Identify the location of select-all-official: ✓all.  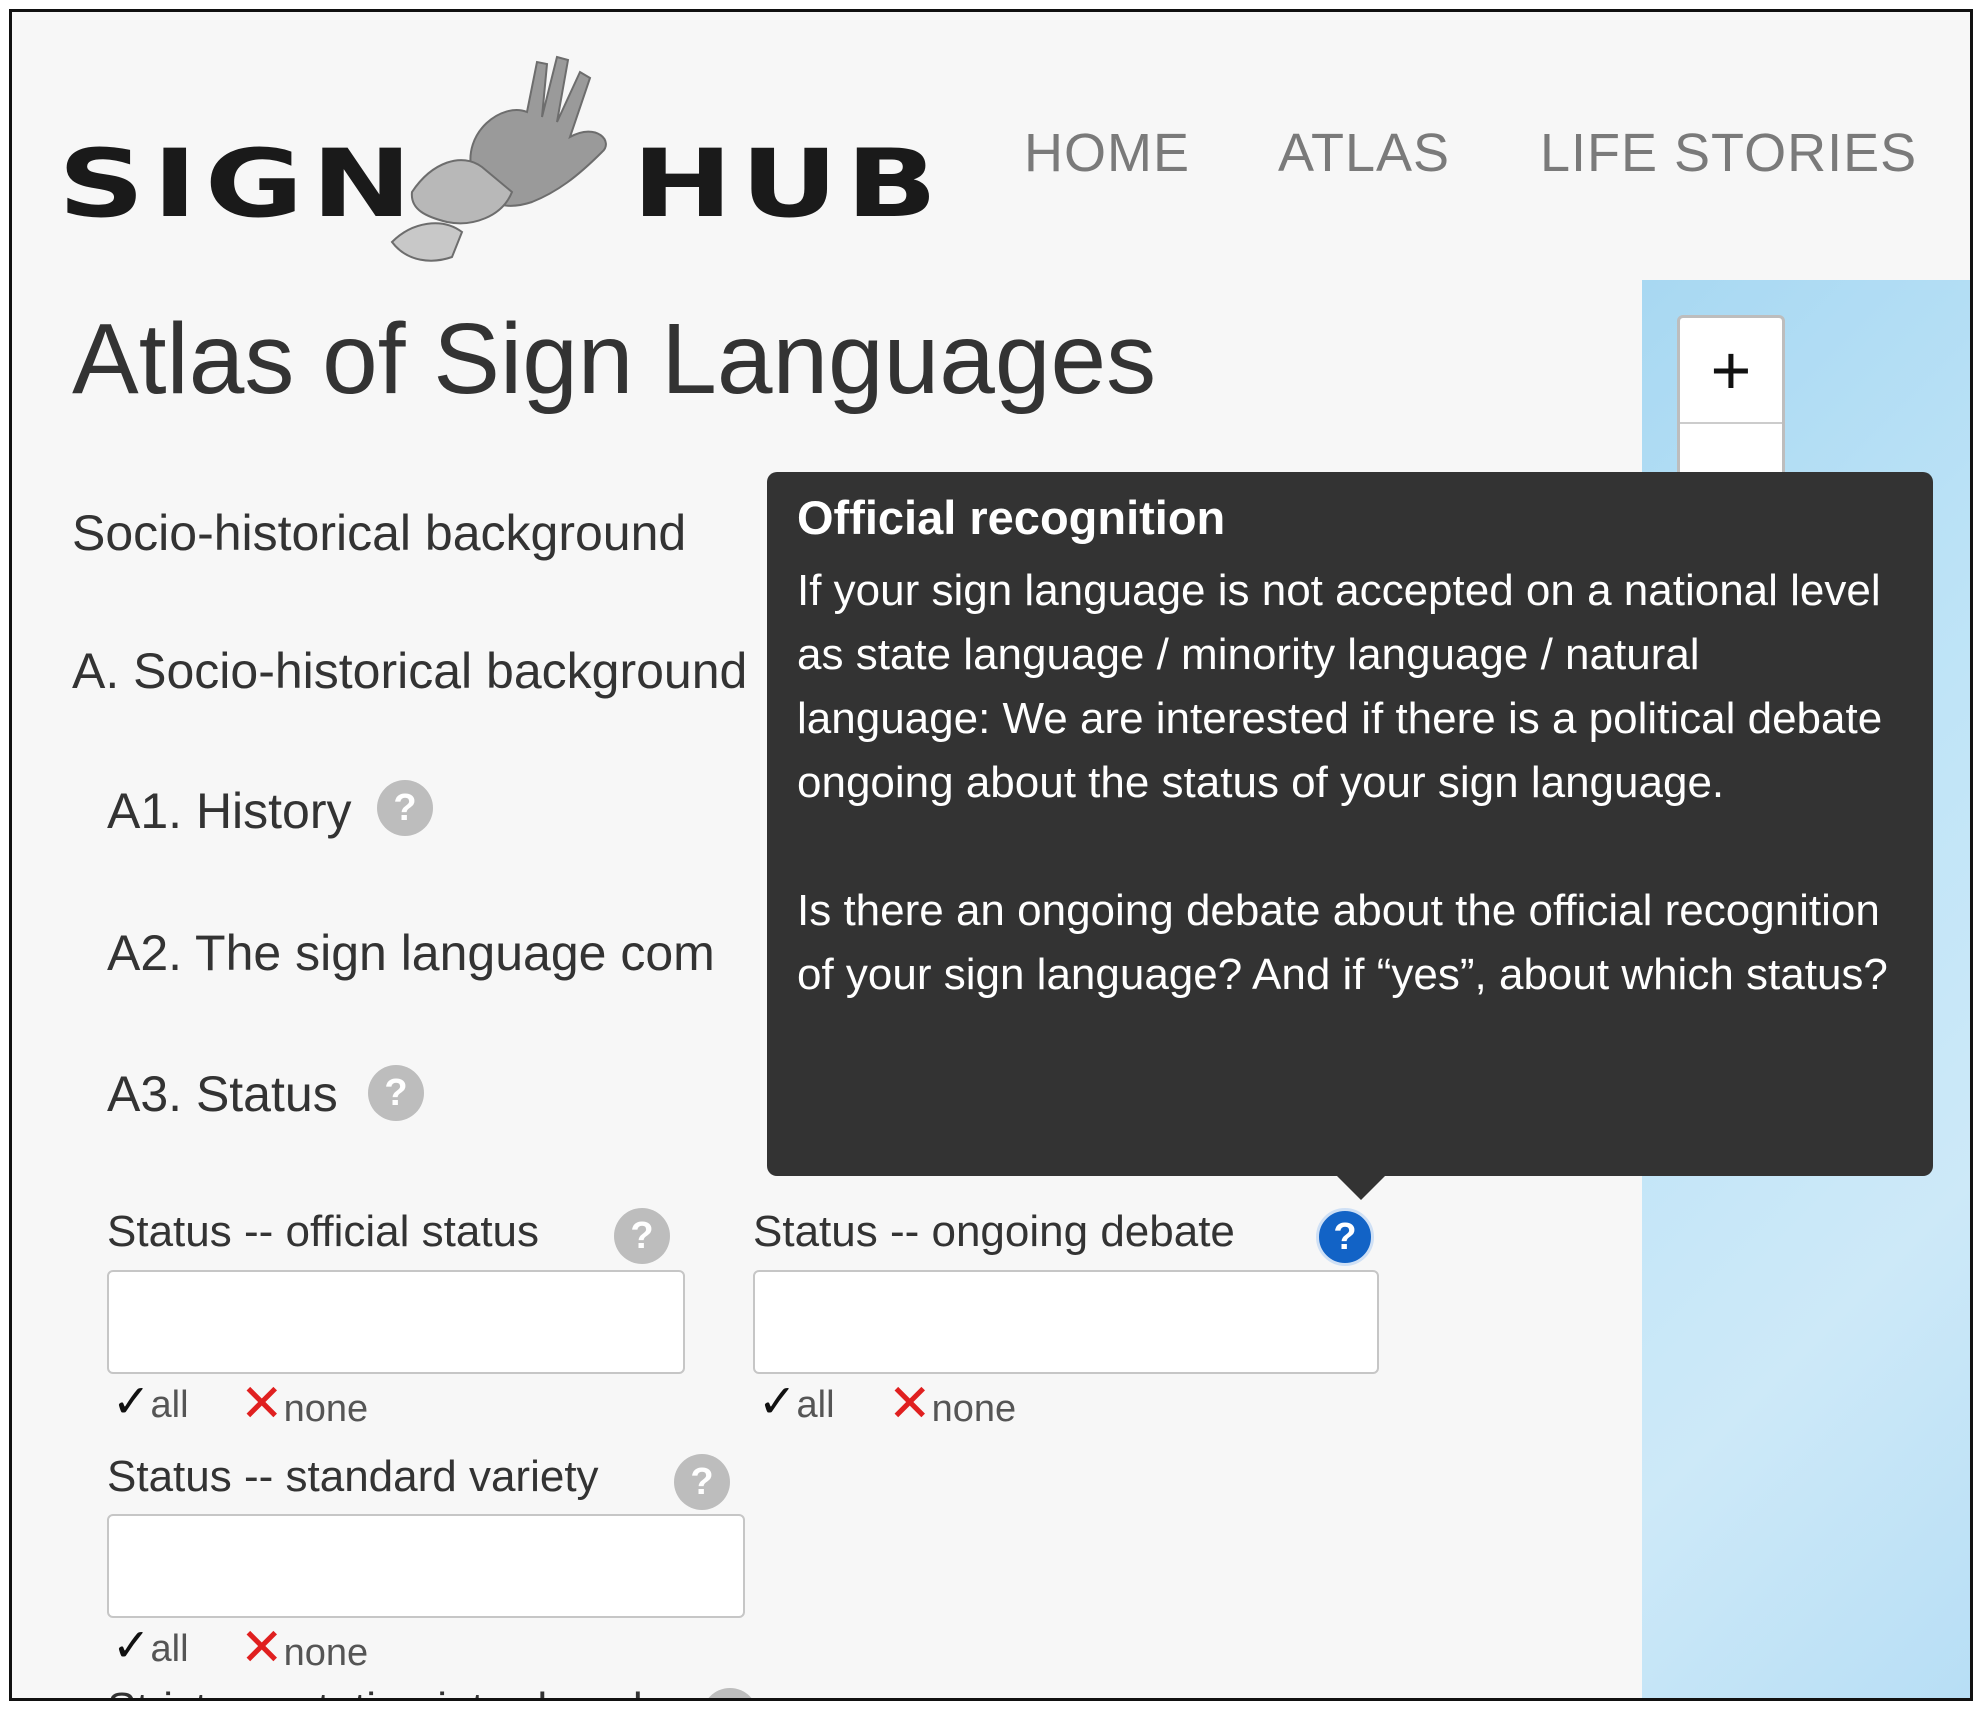
(150, 1401).